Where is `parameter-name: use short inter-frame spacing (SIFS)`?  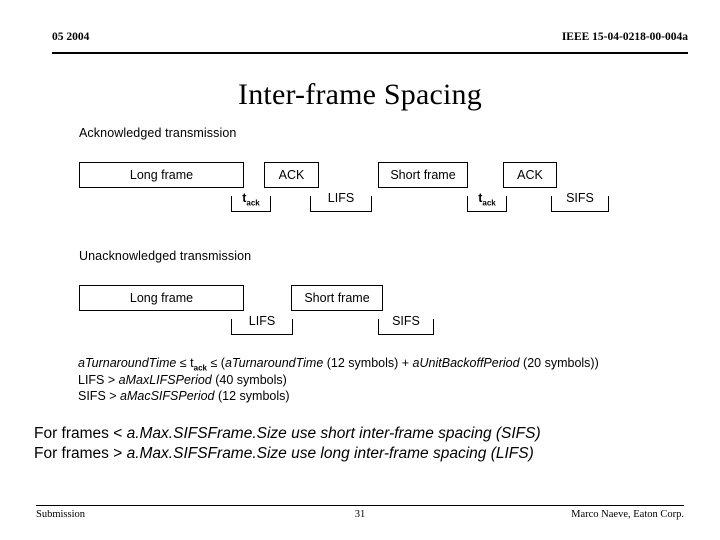
parameter-name: use short inter-frame spacing (SIFS) is located at coordinates (413, 433).